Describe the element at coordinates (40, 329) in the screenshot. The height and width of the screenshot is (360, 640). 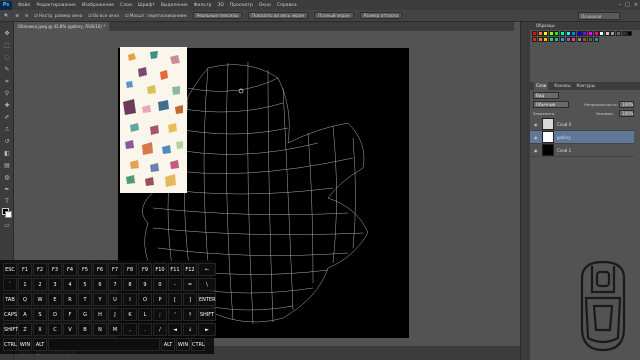
I see `keyboard-key: X` at that location.